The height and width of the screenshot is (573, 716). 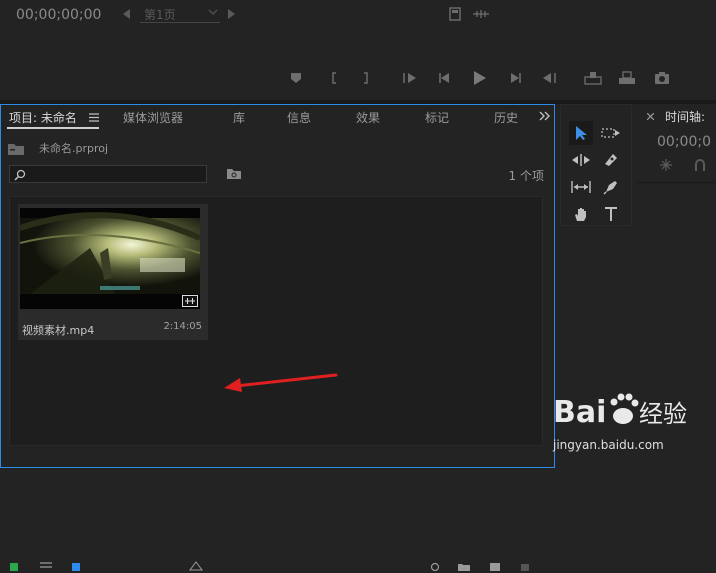 I want to click on clip-name: 视频素材.mp4, so click(x=58, y=330).